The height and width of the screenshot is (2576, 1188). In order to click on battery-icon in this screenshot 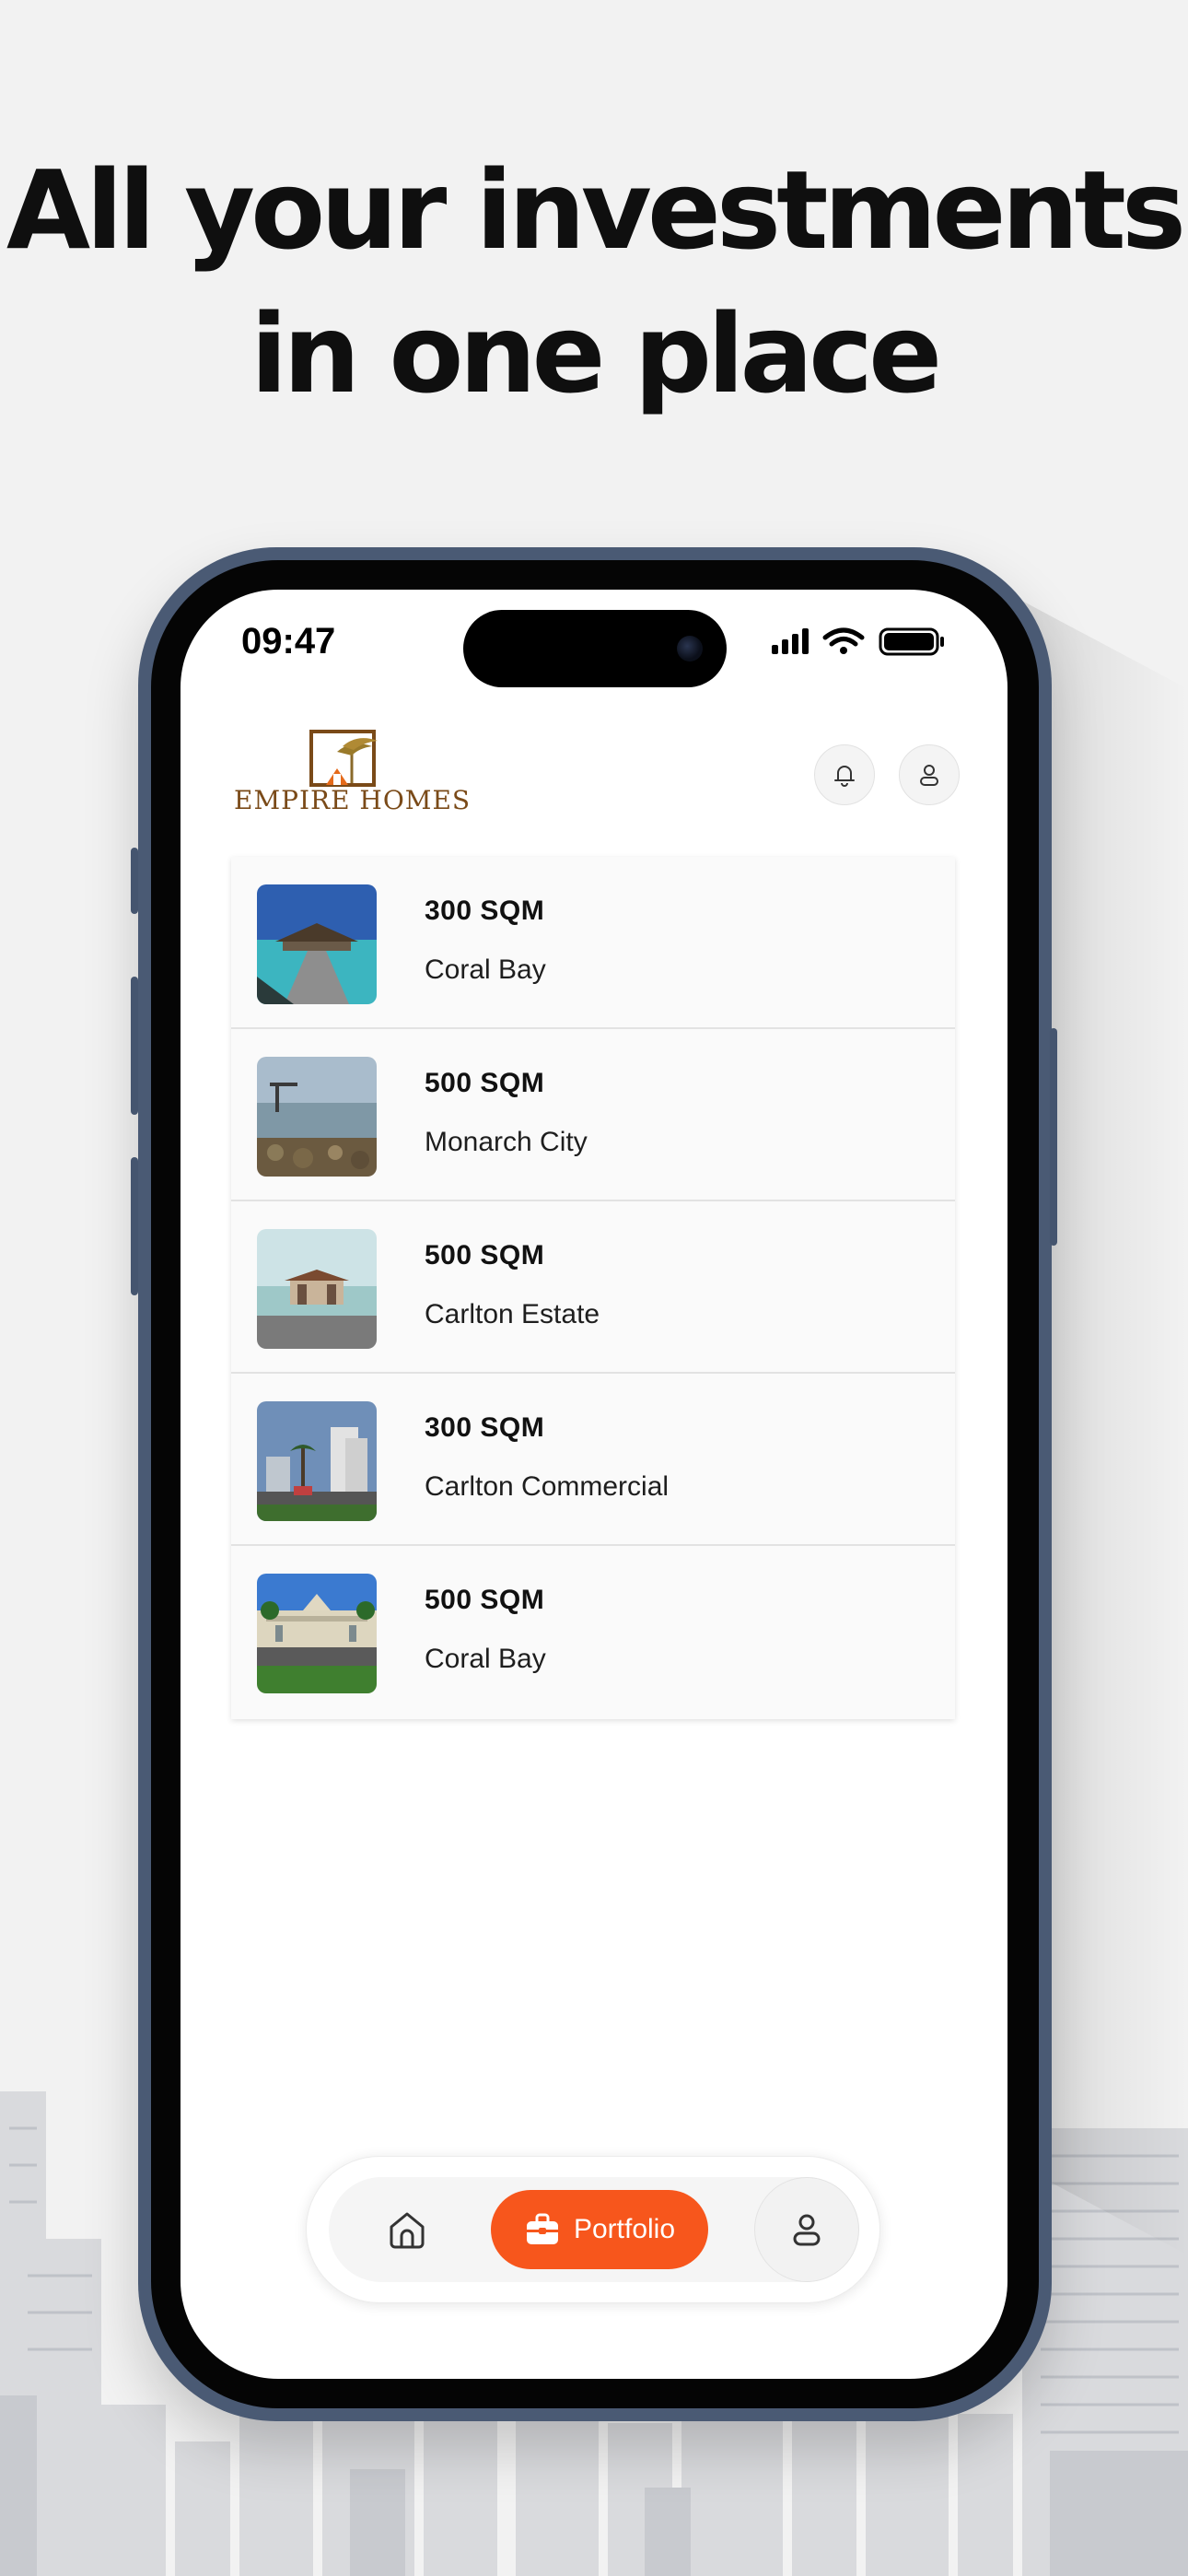, I will do `click(911, 641)`.